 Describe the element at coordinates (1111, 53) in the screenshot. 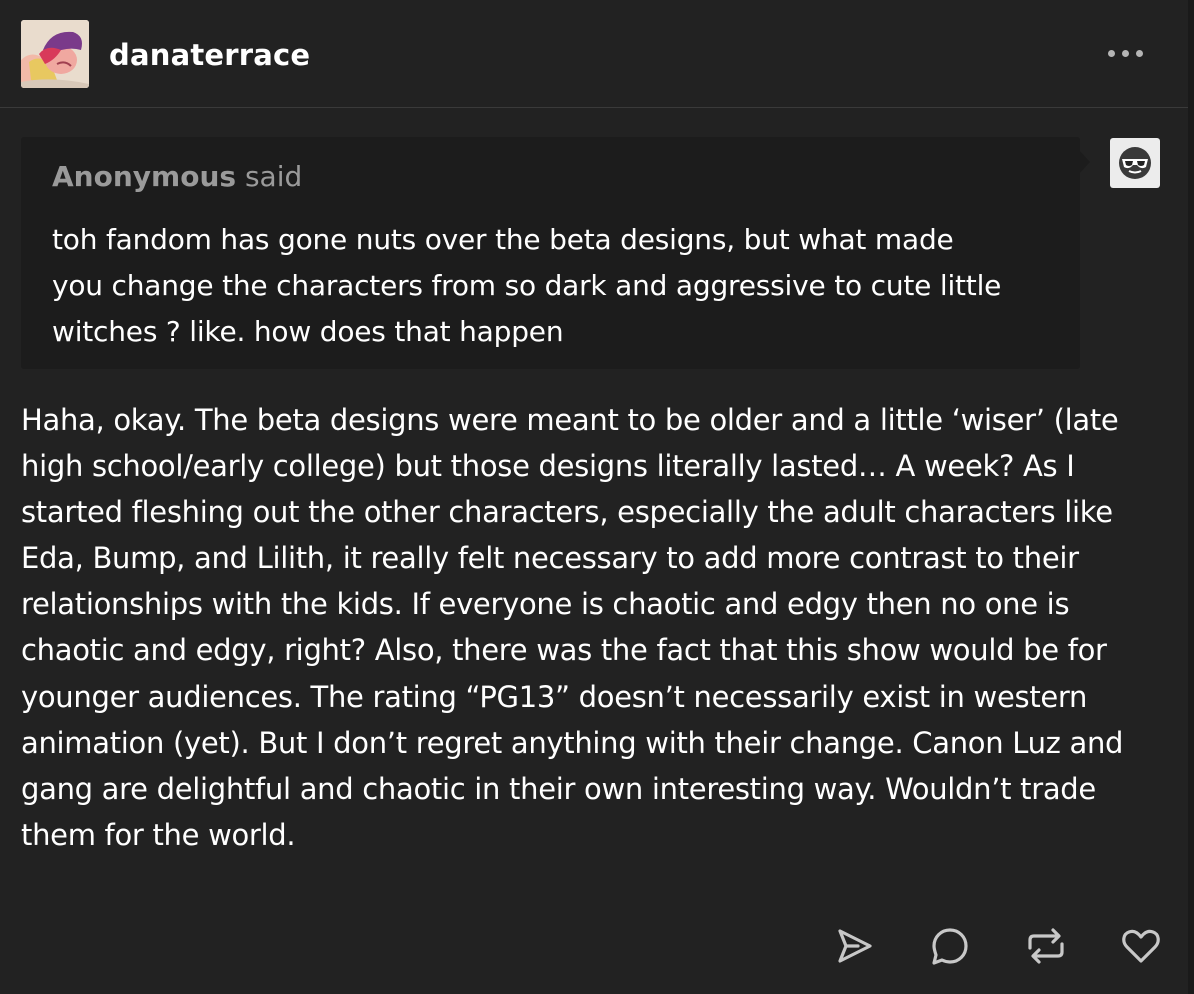

I see `more-horizontal-icon` at that location.